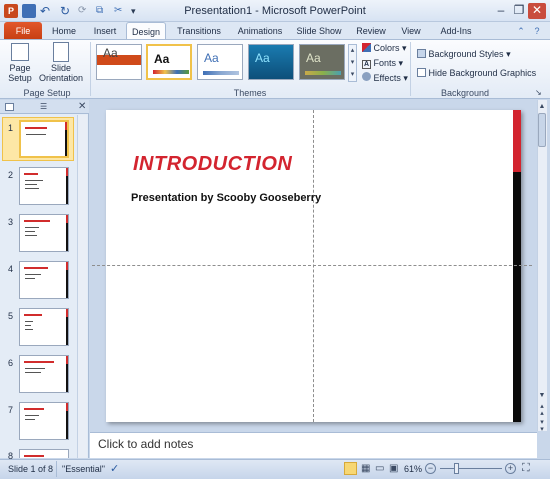 The height and width of the screenshot is (479, 550). I want to click on tab-animations: Animations, so click(260, 31).